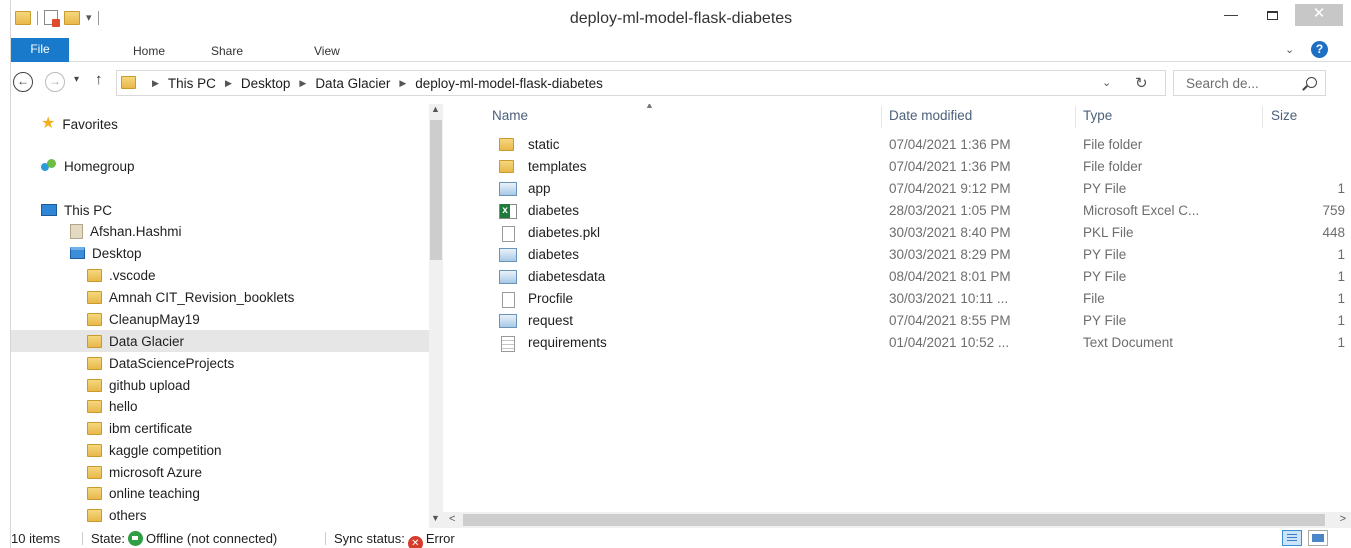 This screenshot has height=548, width=1351. I want to click on tab-share: Share, so click(227, 51).